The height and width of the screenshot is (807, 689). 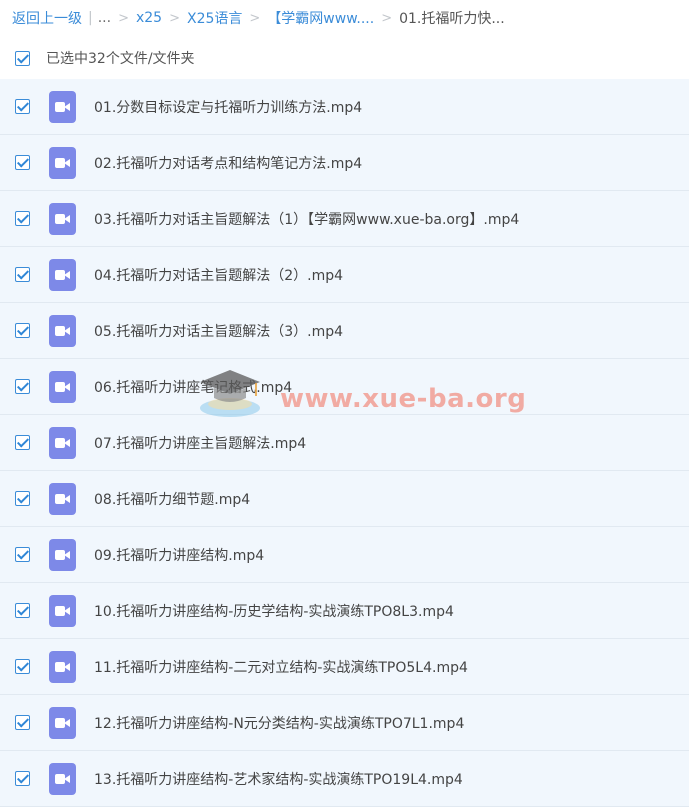 What do you see at coordinates (279, 723) in the screenshot?
I see `file-name: 12.托福听力讲座结构-N元分类结构-实战演练TPO7L1.mp4` at bounding box center [279, 723].